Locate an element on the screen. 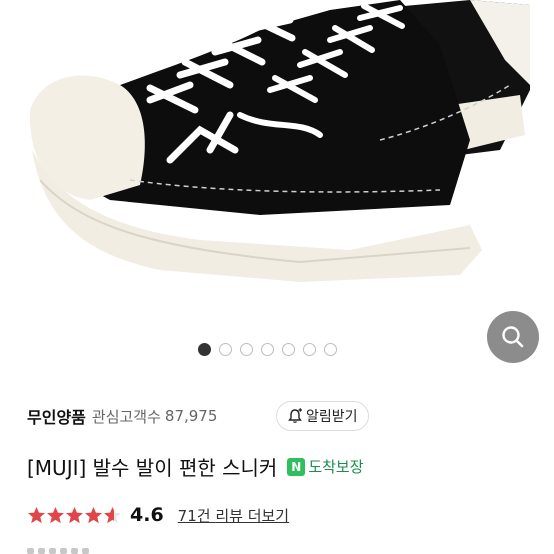 The width and height of the screenshot is (554, 554). gallery-pagination is located at coordinates (267, 349).